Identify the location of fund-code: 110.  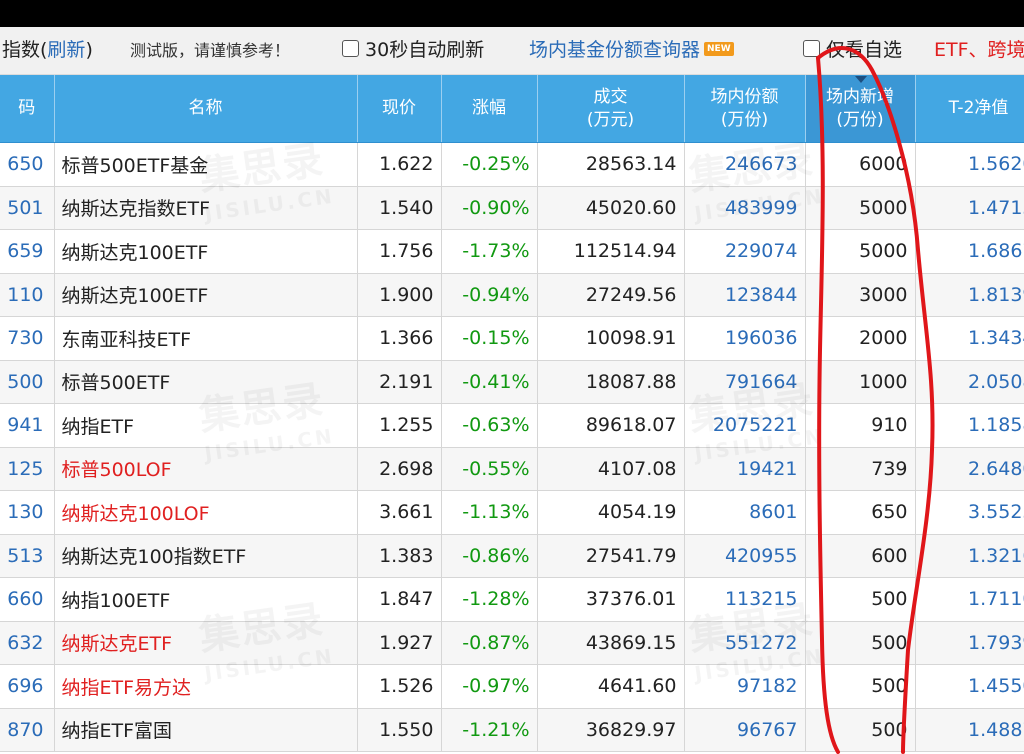
(27, 295).